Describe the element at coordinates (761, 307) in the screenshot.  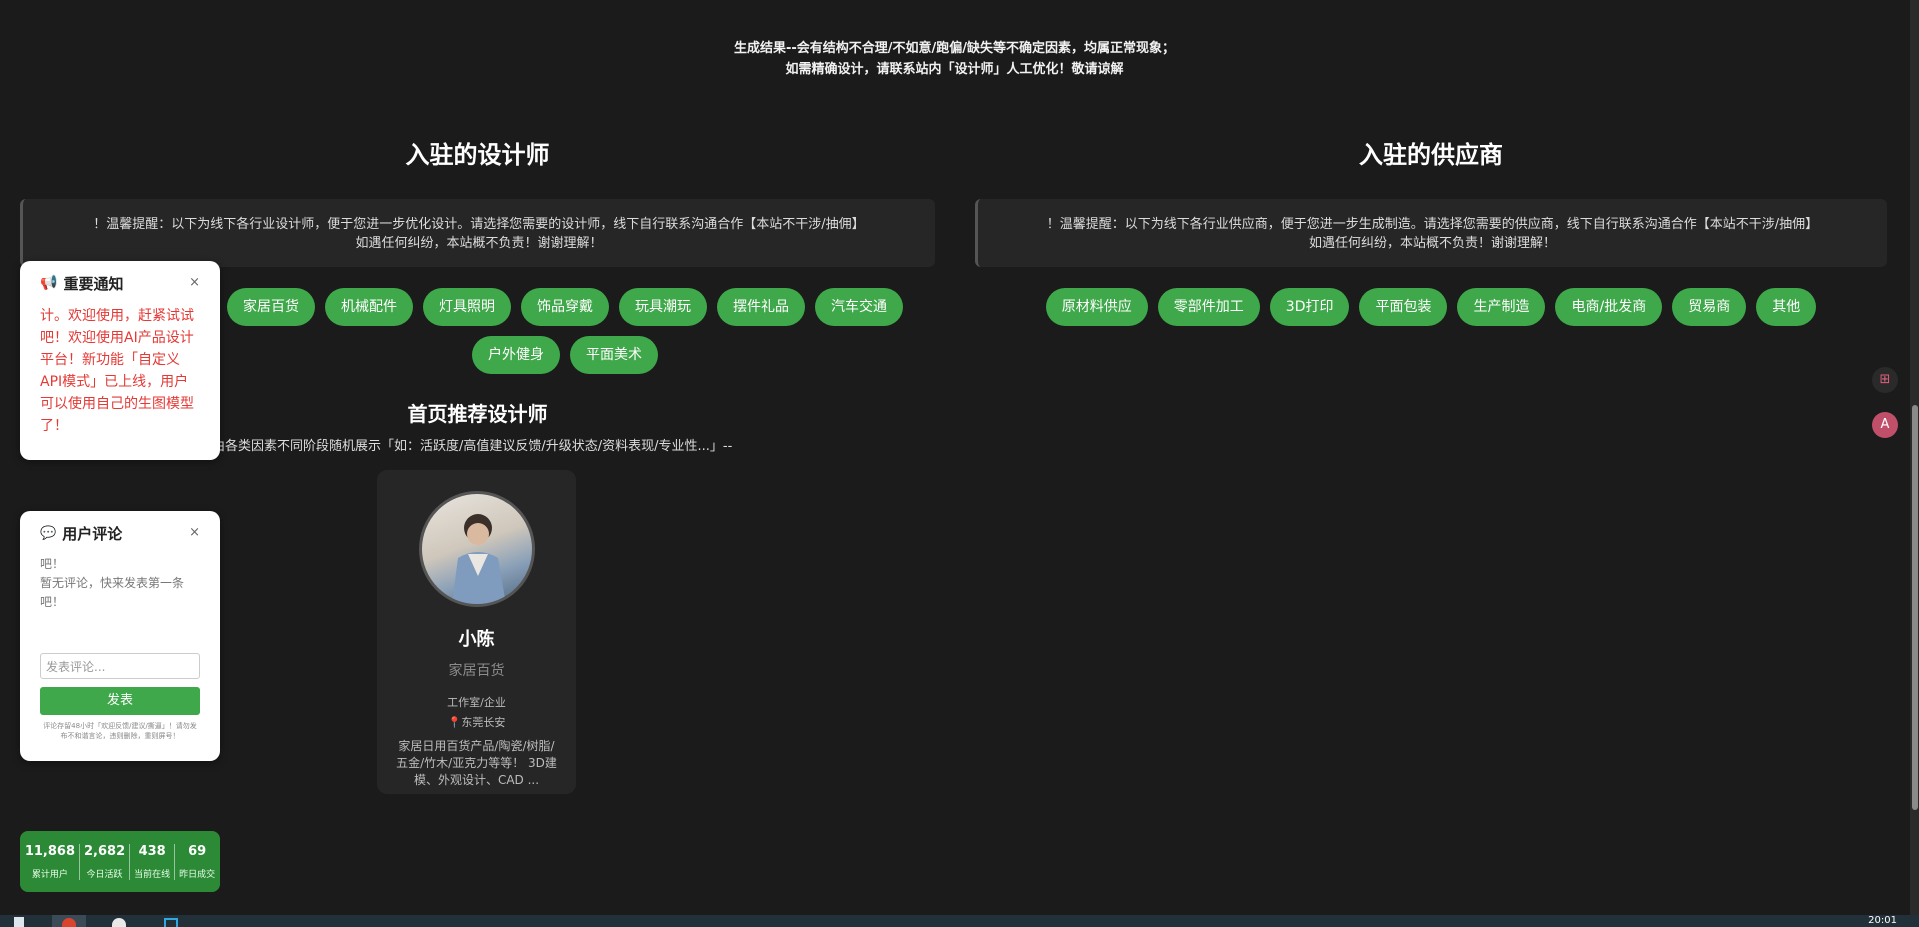
I see `designer-tag: 摆件礼品` at that location.